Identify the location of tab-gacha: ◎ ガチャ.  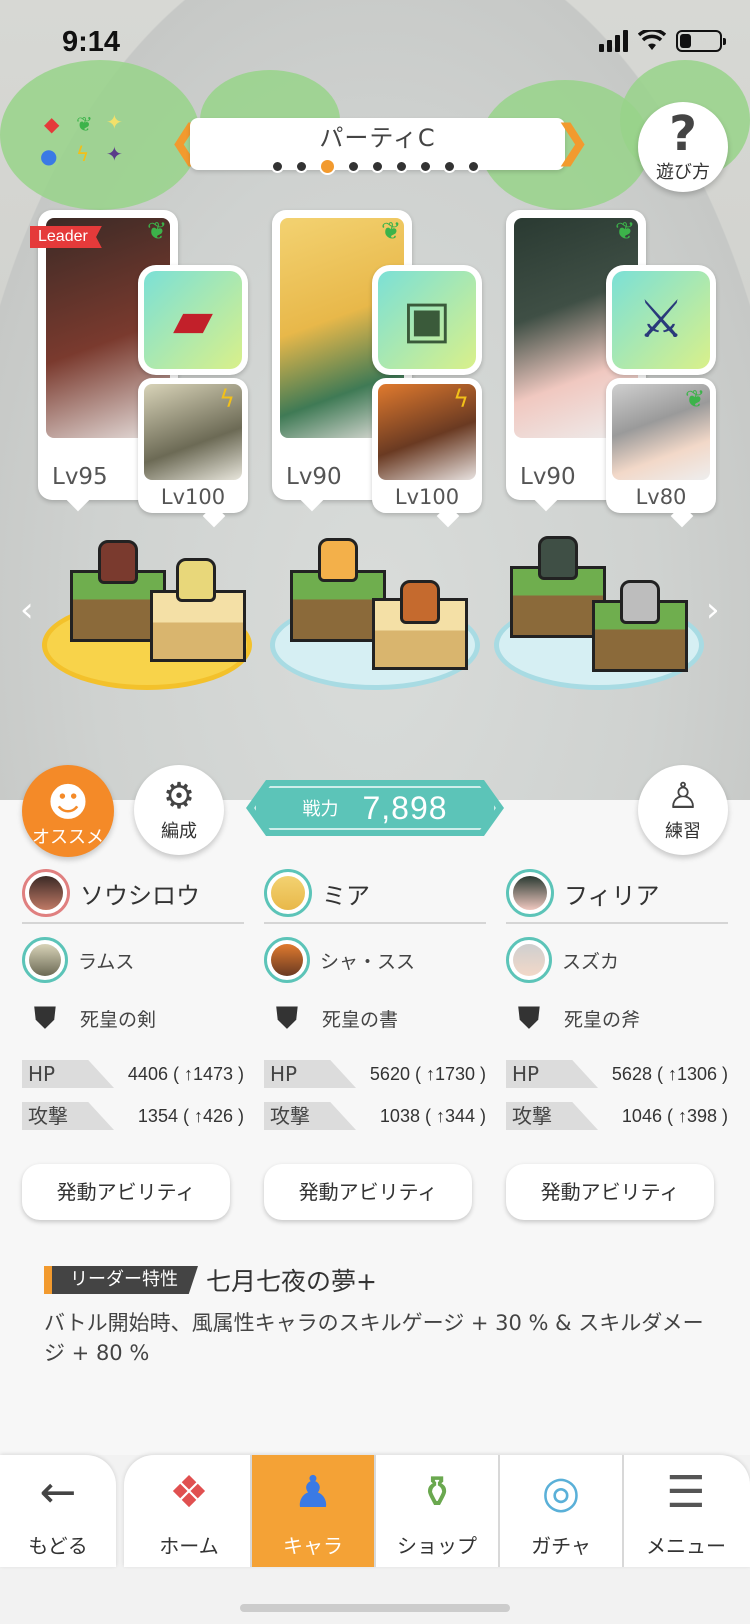
(562, 1511).